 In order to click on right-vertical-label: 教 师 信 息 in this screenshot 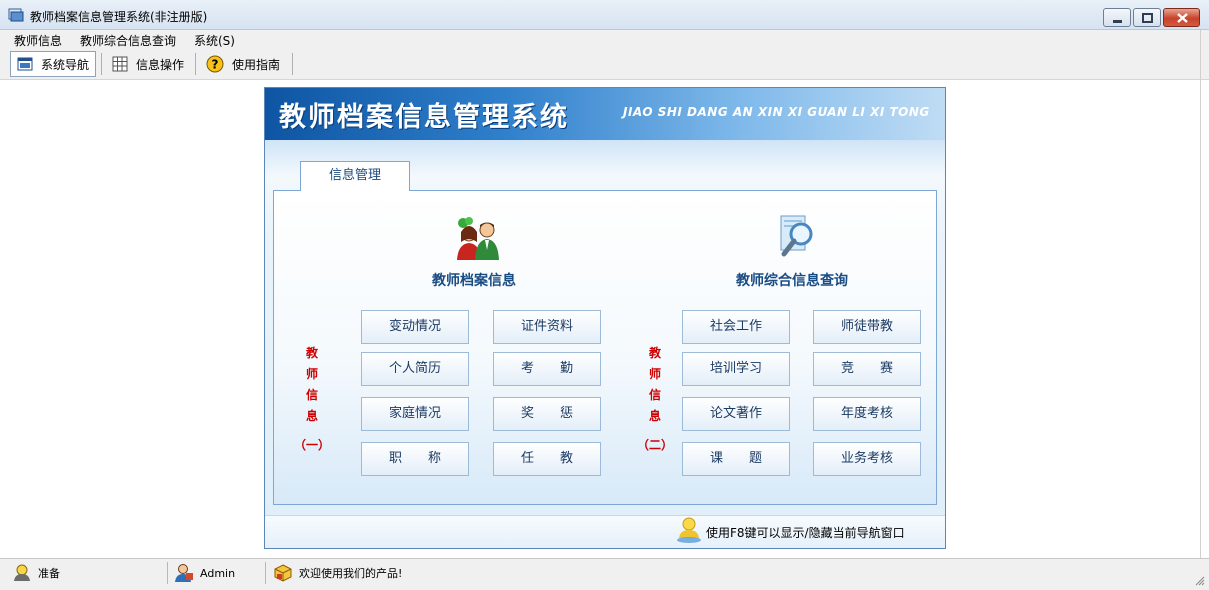, I will do `click(655, 385)`.